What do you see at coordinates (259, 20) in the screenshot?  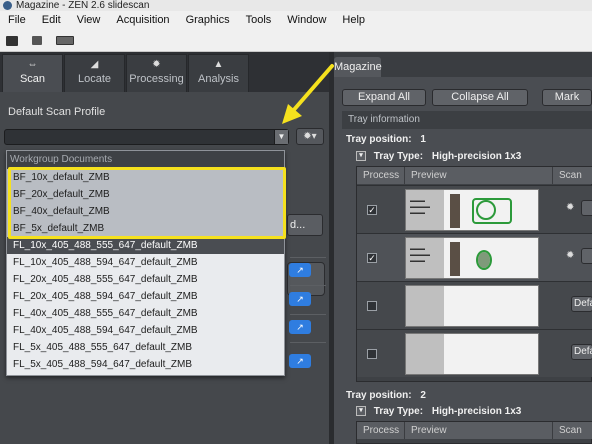 I see `menu-tools: Tools` at bounding box center [259, 20].